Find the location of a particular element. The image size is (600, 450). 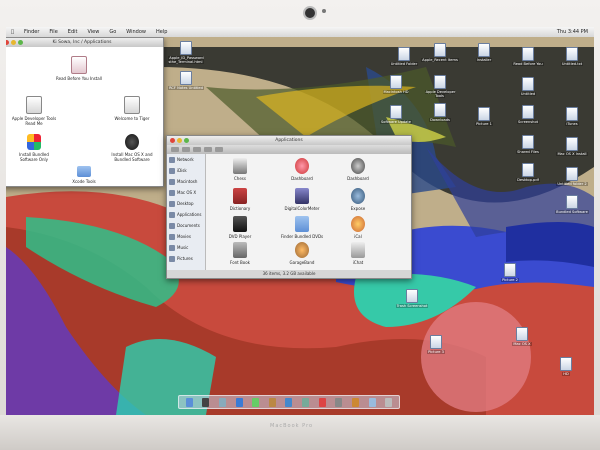

desktop-icon-item: Desktop.pdf is located at coordinates (528, 172).